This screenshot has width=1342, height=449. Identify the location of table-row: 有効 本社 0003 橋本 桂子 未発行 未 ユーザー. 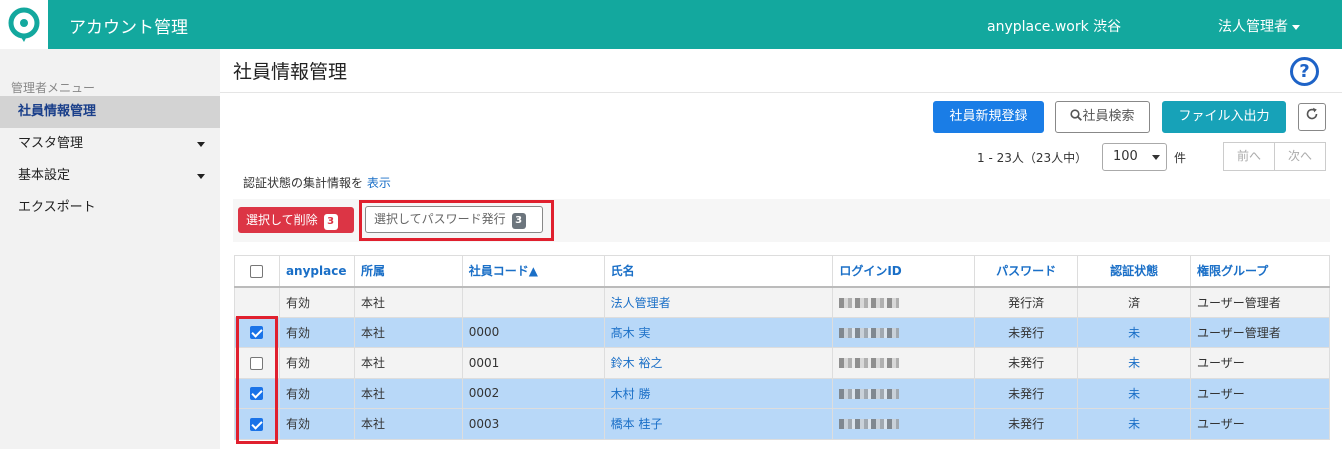
(782, 424).